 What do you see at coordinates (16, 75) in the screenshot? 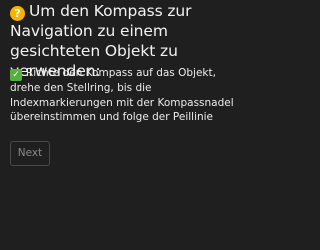
I see `check-mark-emoji-icon: ✓` at bounding box center [16, 75].